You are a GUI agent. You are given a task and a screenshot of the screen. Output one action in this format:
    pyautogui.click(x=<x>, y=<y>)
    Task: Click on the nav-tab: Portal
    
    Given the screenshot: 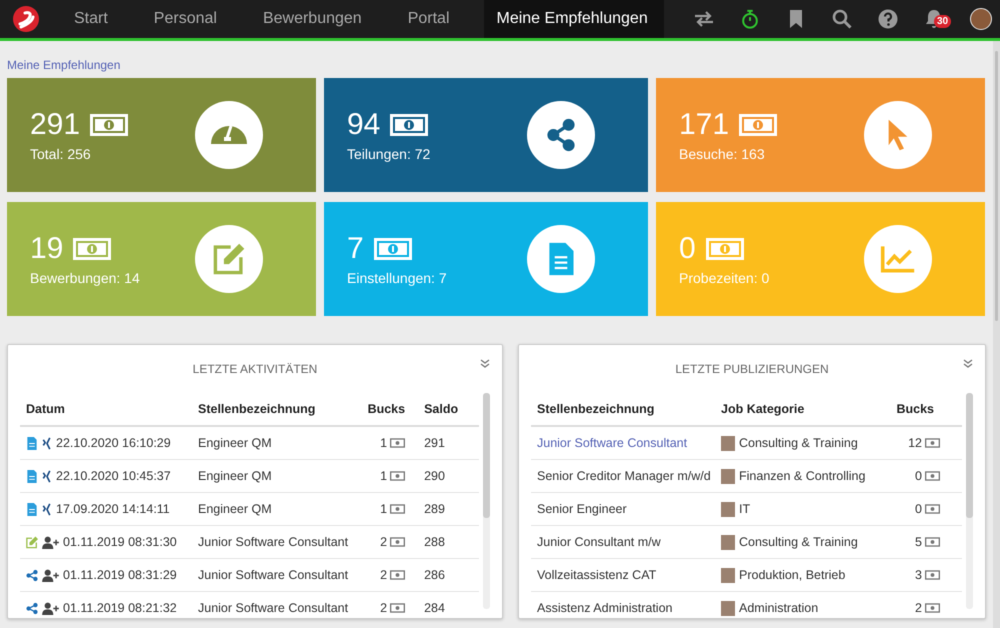 What is the action you would take?
    pyautogui.click(x=433, y=19)
    